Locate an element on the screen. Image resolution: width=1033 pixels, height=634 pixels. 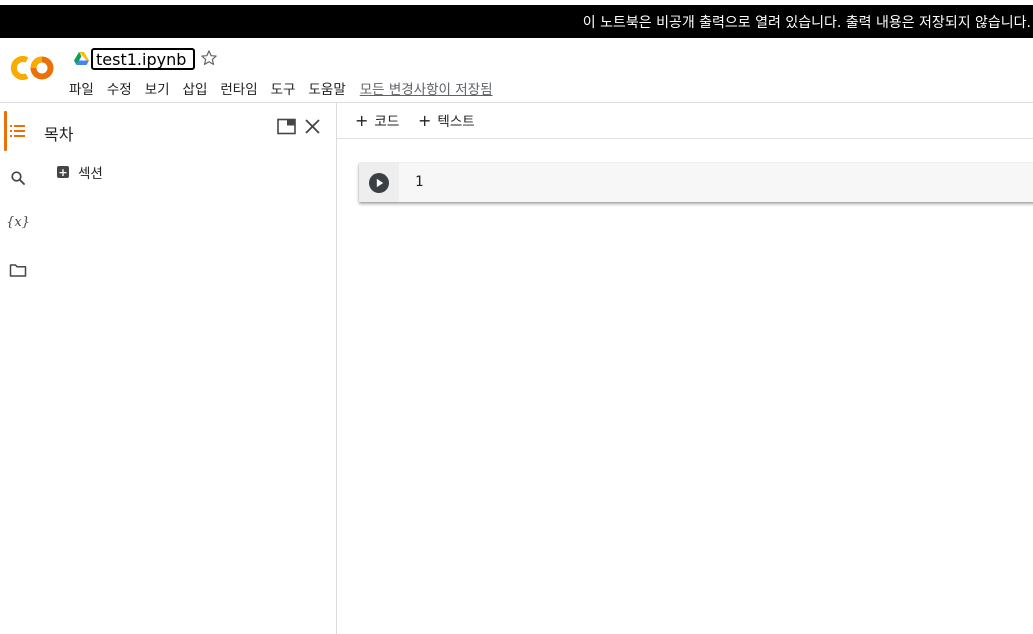
run-cell-button is located at coordinates (379, 183).